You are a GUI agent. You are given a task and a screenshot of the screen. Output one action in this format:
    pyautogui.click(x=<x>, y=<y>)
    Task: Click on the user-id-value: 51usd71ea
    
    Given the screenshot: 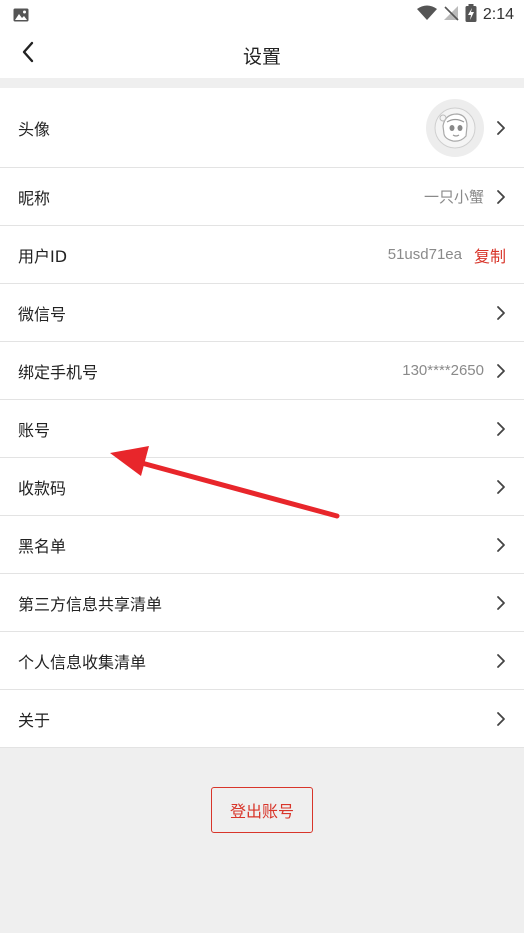 What is the action you would take?
    pyautogui.click(x=424, y=254)
    